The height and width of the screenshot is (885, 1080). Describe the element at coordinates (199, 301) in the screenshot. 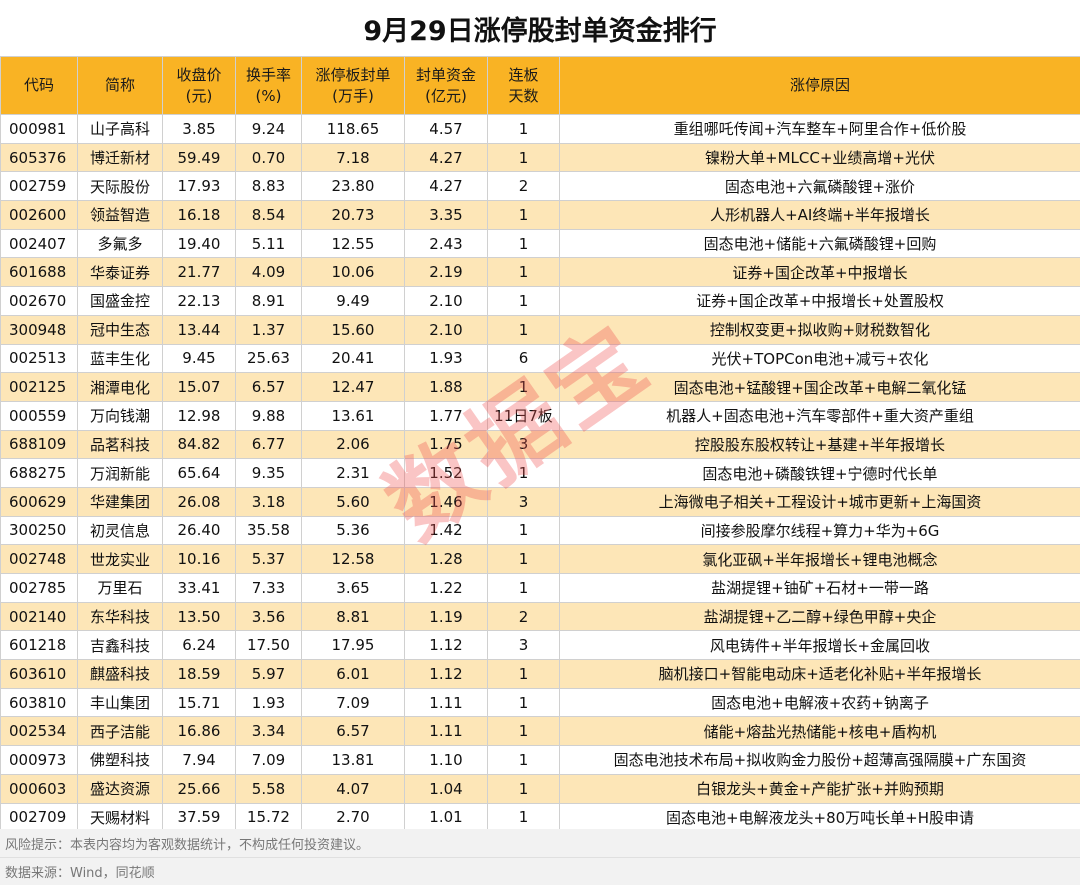

I see `cell-close-price: 22.13` at that location.